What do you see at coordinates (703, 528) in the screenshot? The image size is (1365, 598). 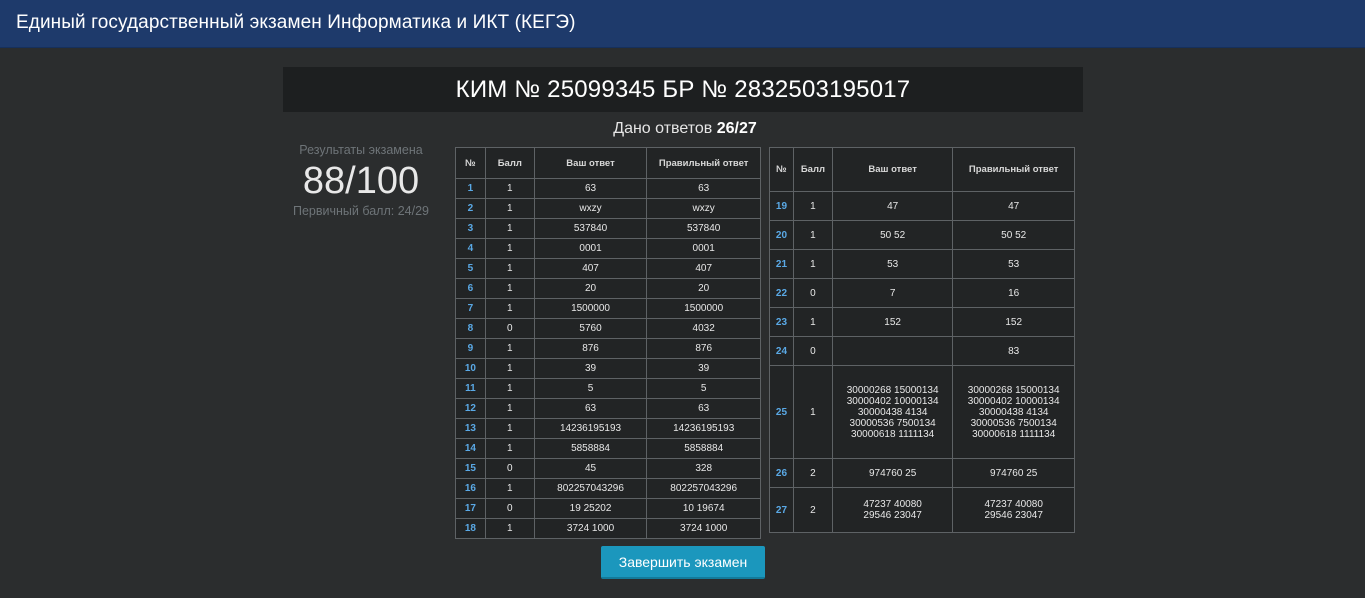 I see `correct-answer: 3724 1000` at bounding box center [703, 528].